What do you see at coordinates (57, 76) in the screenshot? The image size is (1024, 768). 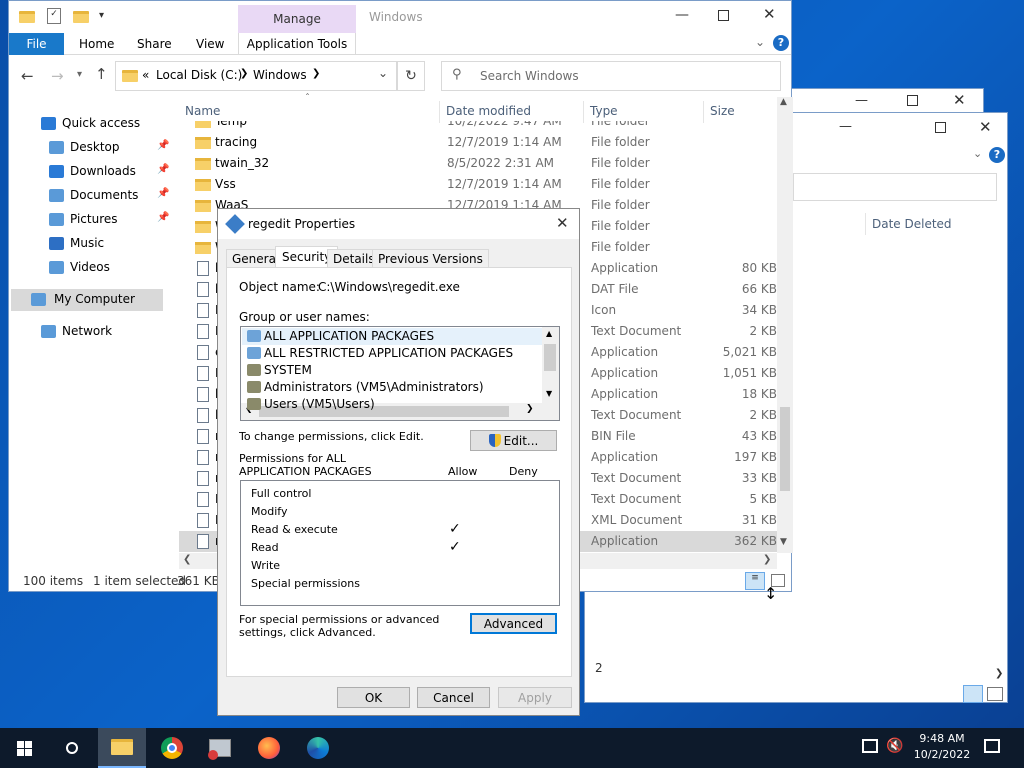 I see `forward-icon: →` at bounding box center [57, 76].